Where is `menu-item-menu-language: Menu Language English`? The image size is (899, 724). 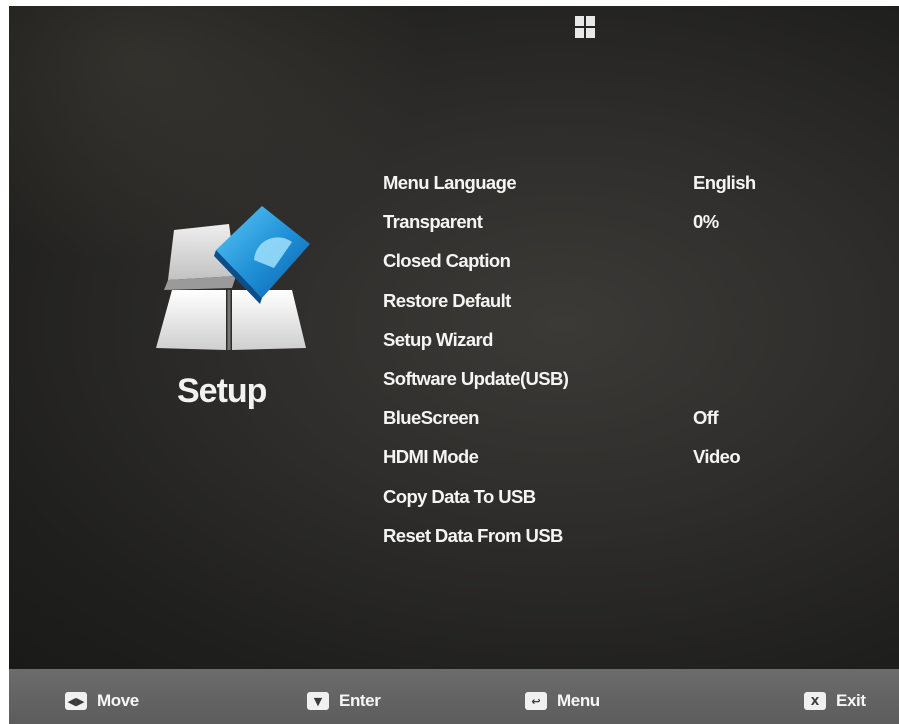
menu-item-menu-language: Menu Language English is located at coordinates (593, 187).